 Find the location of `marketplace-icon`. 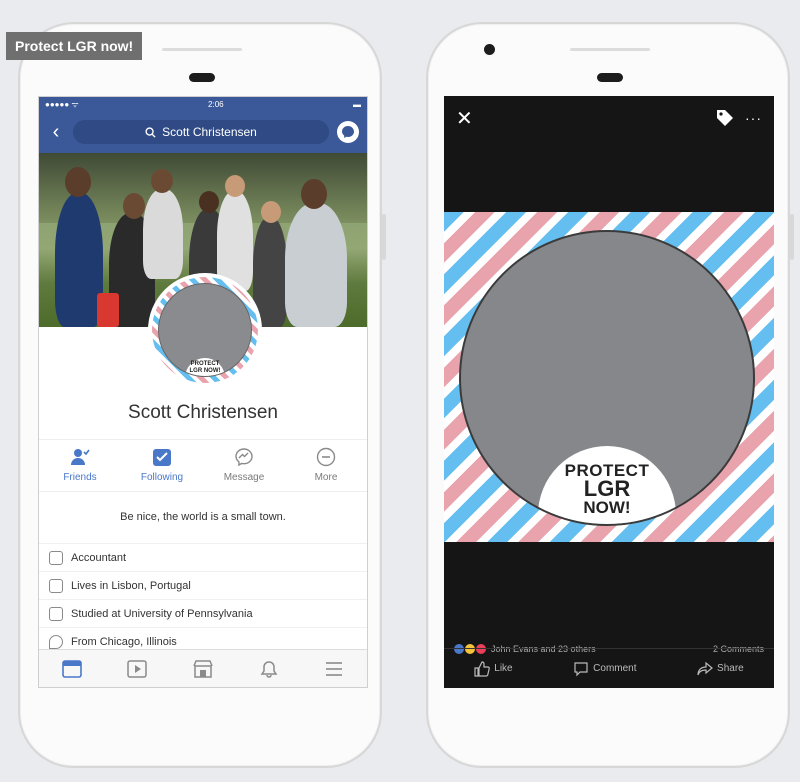

marketplace-icon is located at coordinates (203, 668).